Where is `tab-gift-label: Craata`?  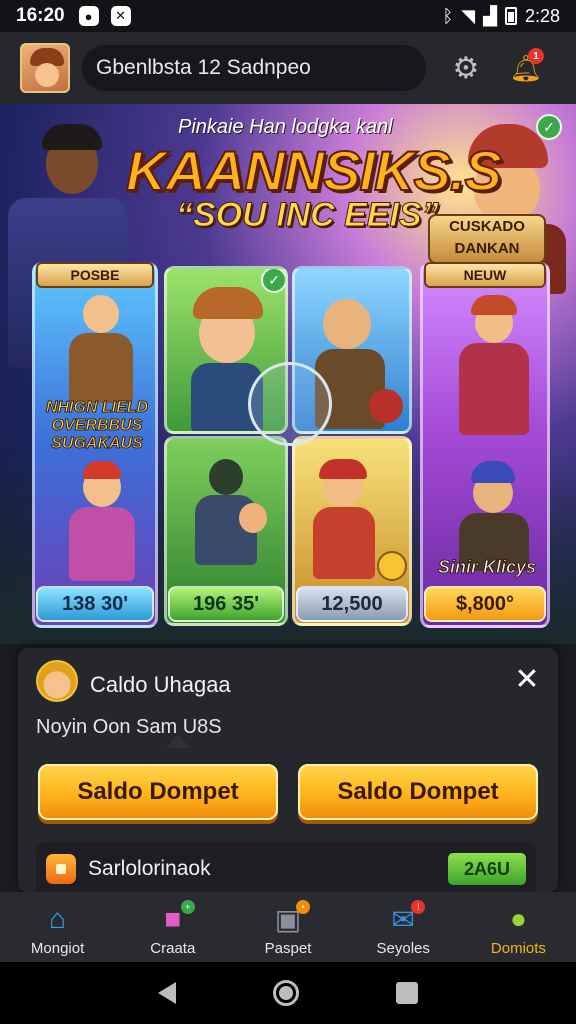
tab-gift-label: Craata is located at coordinates (173, 948).